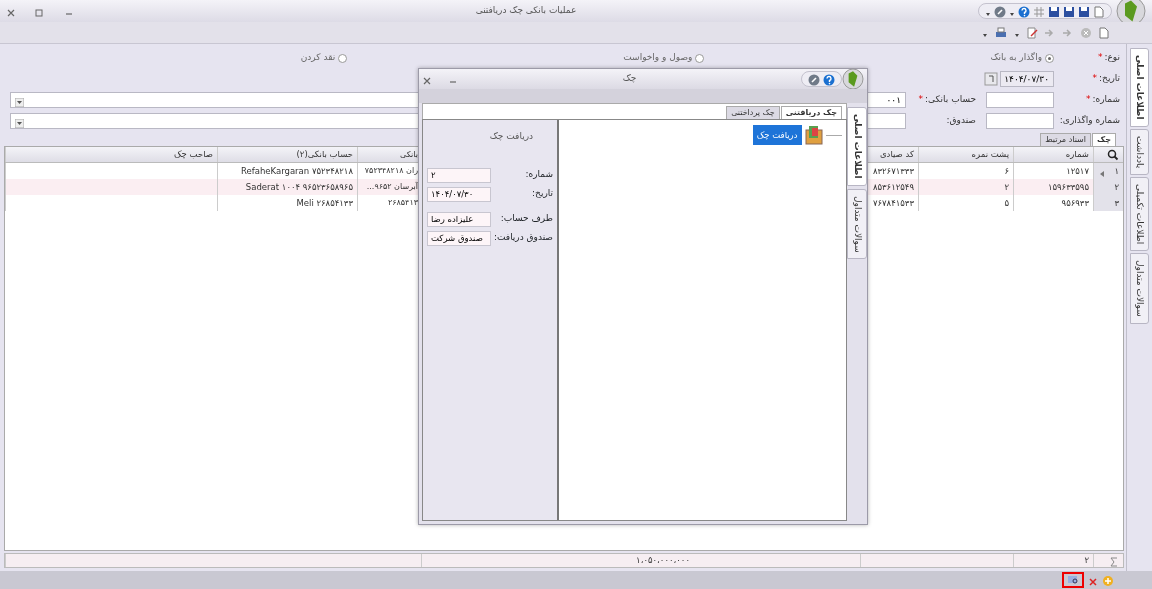 Image resolution: width=1152 pixels, height=589 pixels. I want to click on table-cell: ۱۵۹۶۳۳۵۹۵, so click(1068, 187).